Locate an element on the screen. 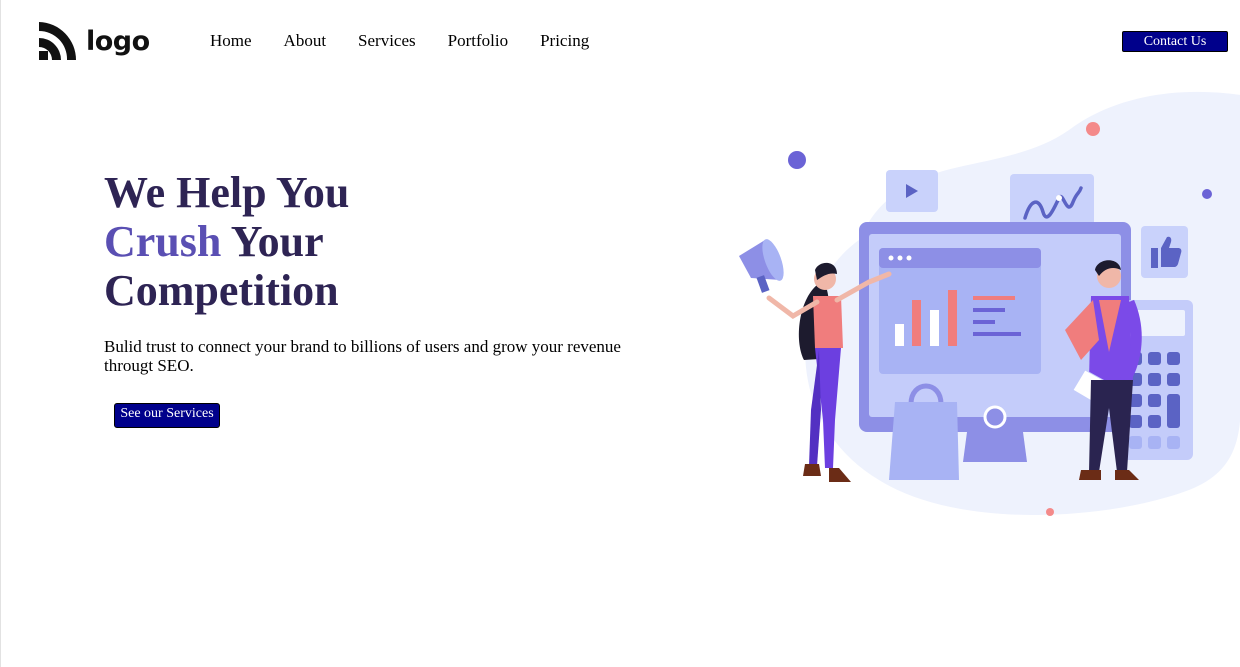 This screenshot has height=667, width=1240. main-nav: Home About Services Portfolio Pricing is located at coordinates (415, 41).